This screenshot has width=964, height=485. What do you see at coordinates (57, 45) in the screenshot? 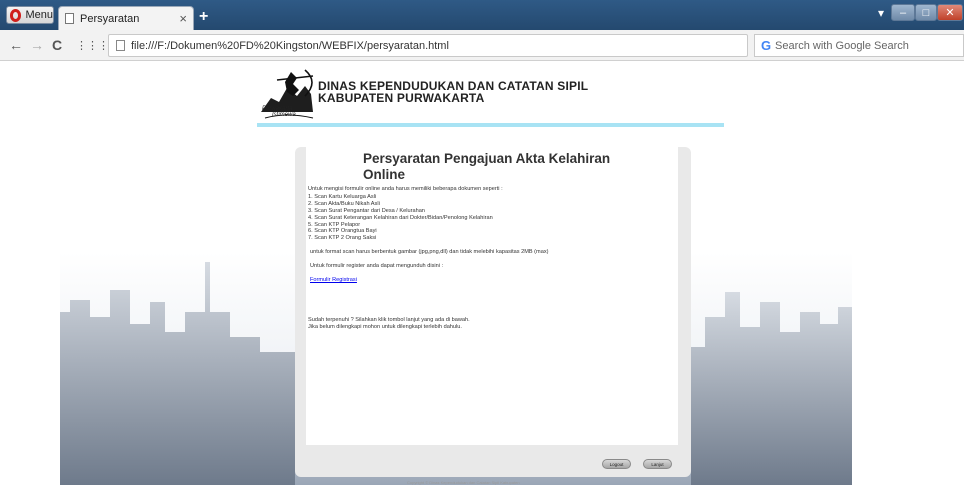
I see `reload-icon: C` at bounding box center [57, 45].